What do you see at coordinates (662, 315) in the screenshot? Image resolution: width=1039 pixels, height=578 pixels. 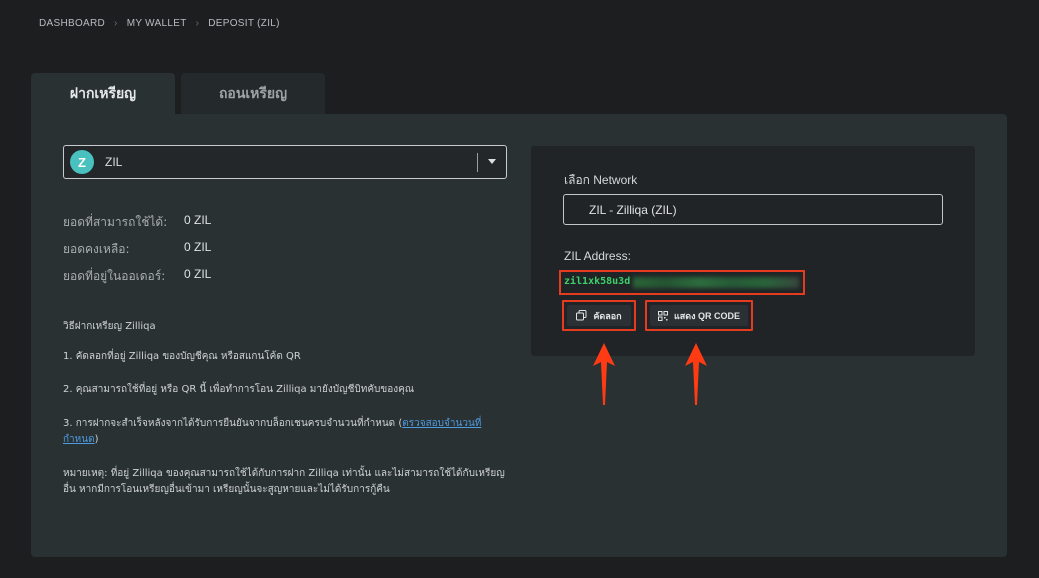 I see `qr-code-icon` at bounding box center [662, 315].